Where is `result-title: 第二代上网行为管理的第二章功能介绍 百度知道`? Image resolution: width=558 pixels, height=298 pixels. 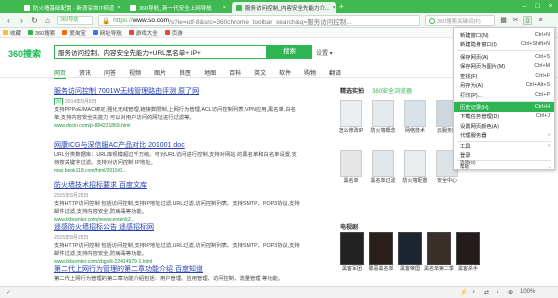
result-title: 第二代上网行为管理的第二章功能介绍 百度知道 is located at coordinates (177, 269).